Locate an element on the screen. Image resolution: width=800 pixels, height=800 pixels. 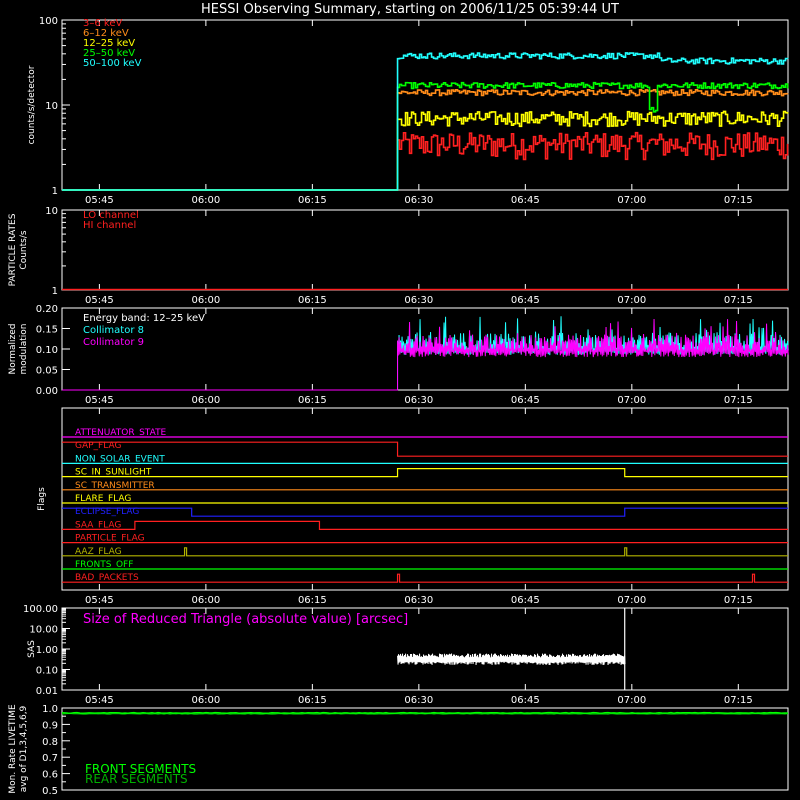
y-axis-label-2: Counts/s is located at coordinates (24, 249).